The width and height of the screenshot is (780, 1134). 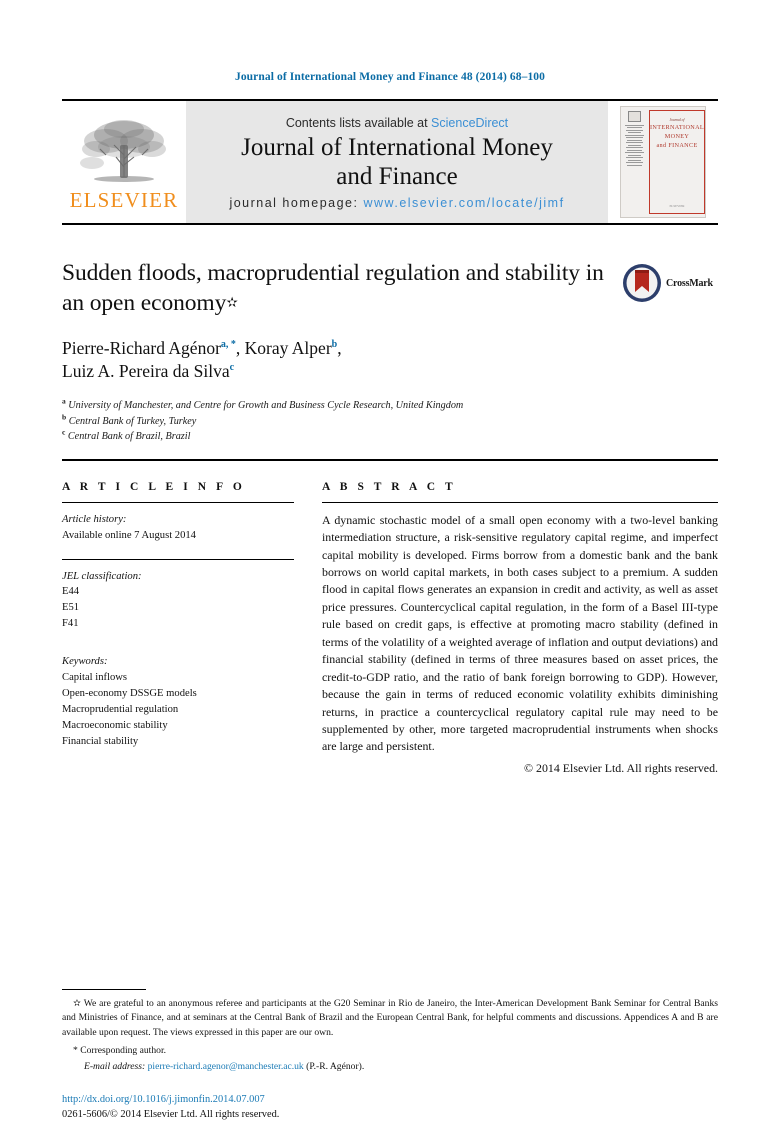 I want to click on keyword-item: Open-economy DSSGE models, so click(x=129, y=693).